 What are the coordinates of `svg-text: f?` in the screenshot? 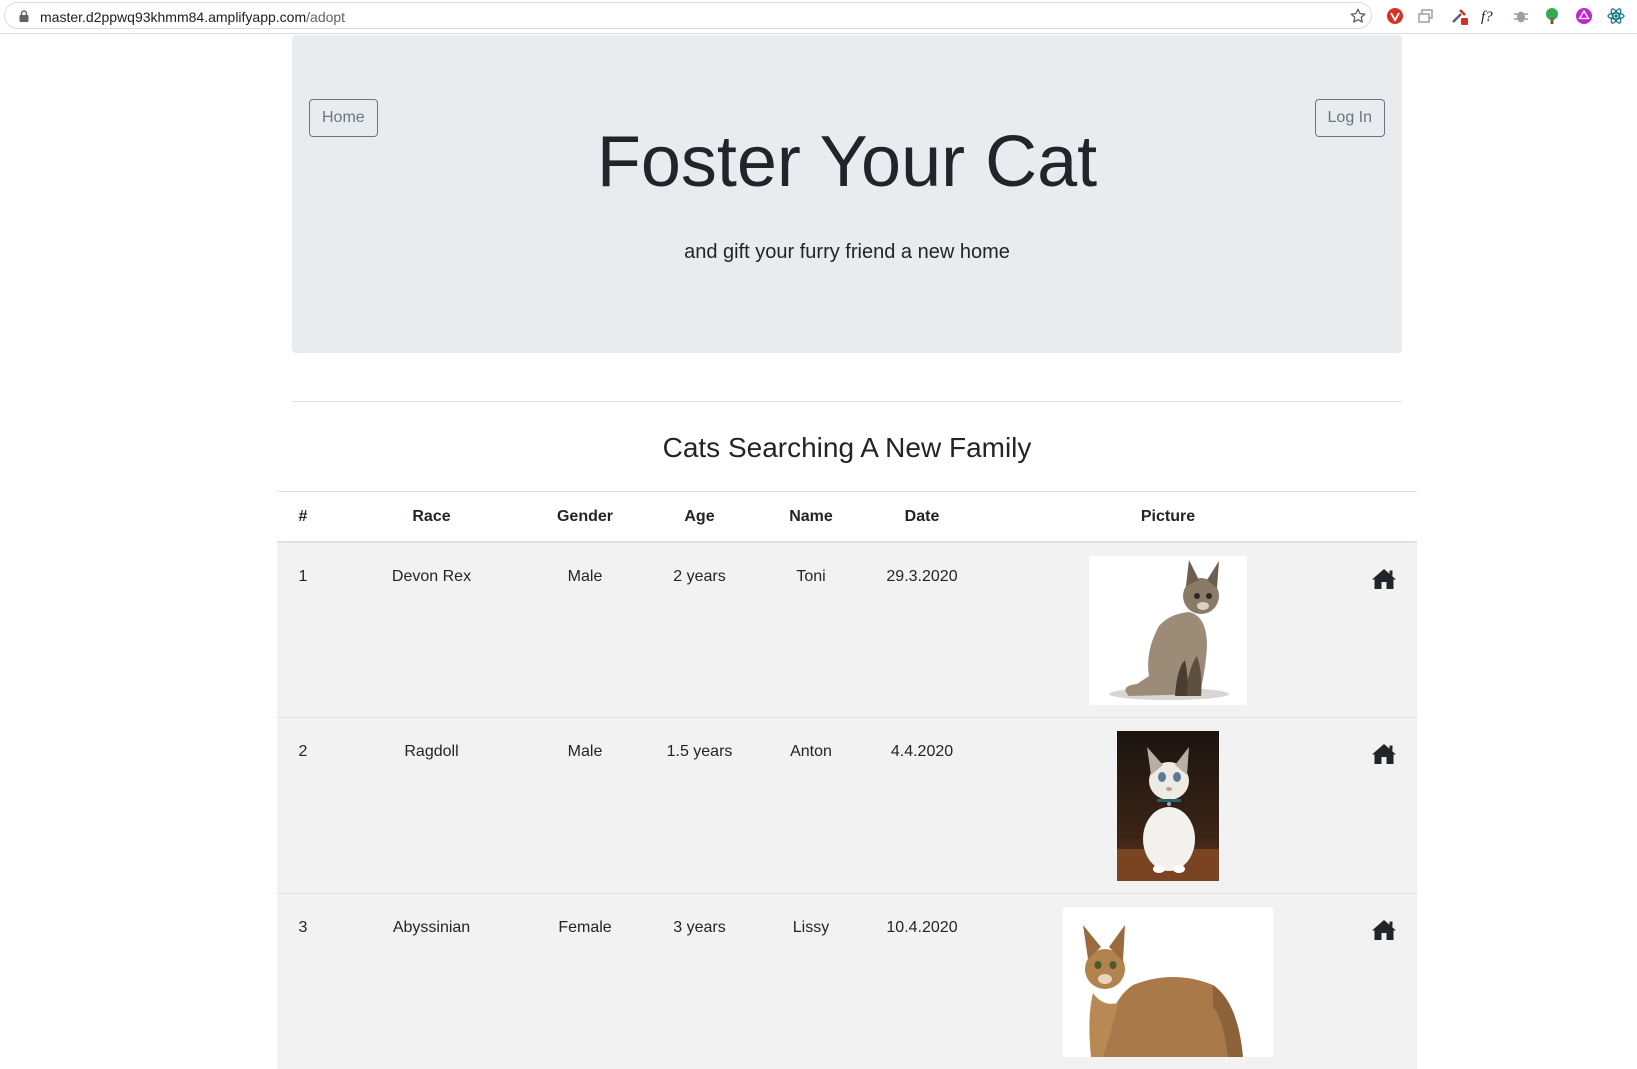 It's located at (1487, 17).